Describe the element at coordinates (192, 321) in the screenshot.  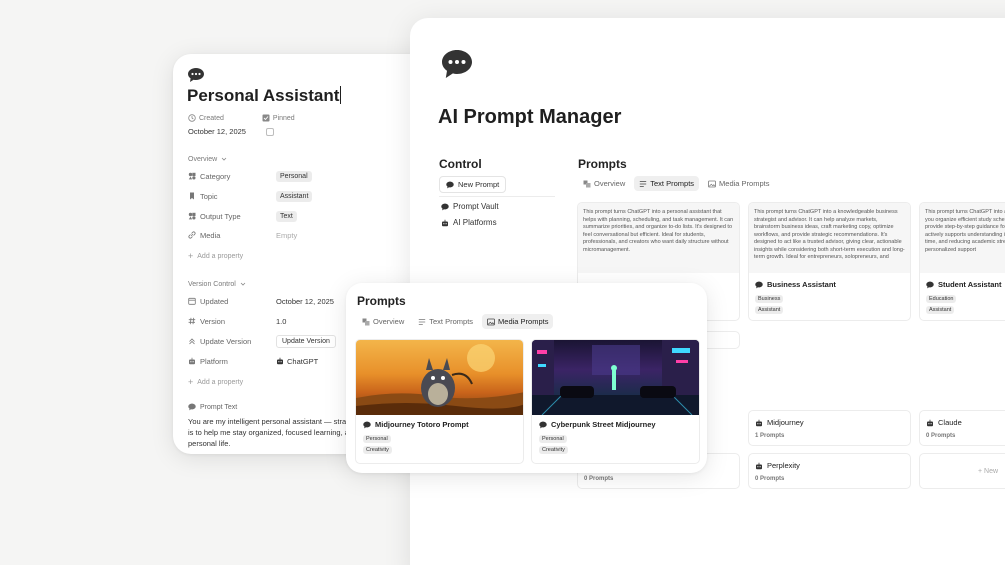
I see `hash-icon` at that location.